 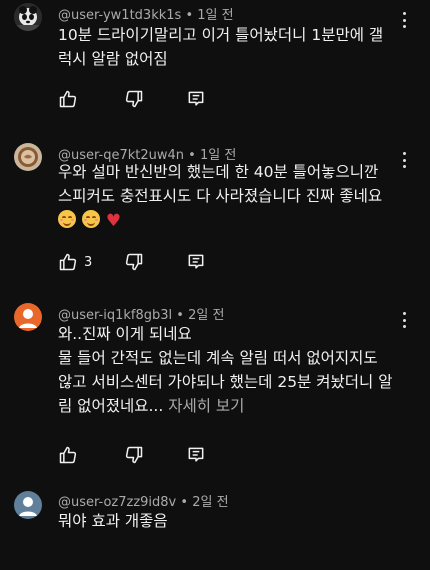 I want to click on comment-text-line: 10분 드라이기말리고 이거 틀어놨더니 1분만에 갤, so click(x=221, y=35).